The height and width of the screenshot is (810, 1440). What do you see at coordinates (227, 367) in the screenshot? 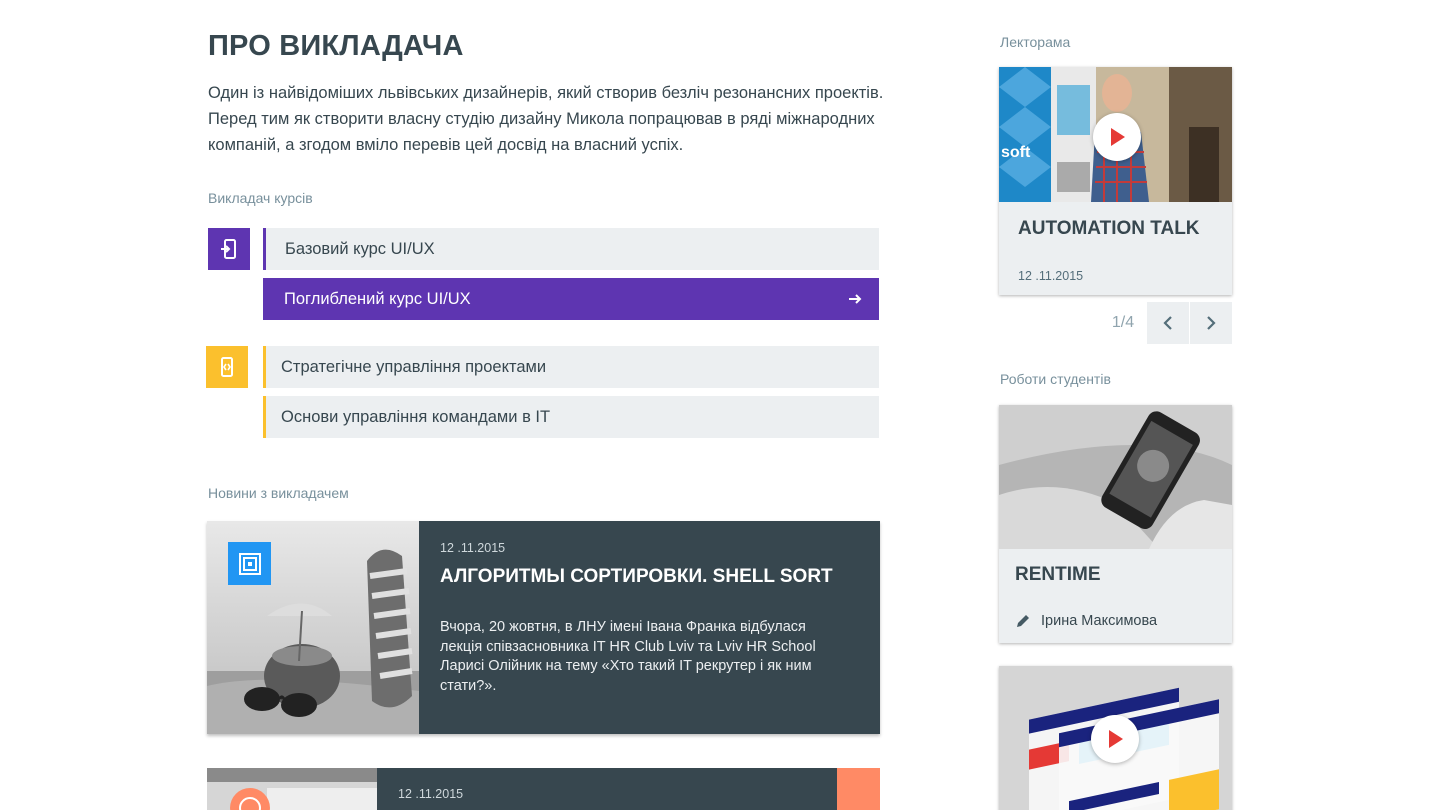
I see `mobile-code-icon` at bounding box center [227, 367].